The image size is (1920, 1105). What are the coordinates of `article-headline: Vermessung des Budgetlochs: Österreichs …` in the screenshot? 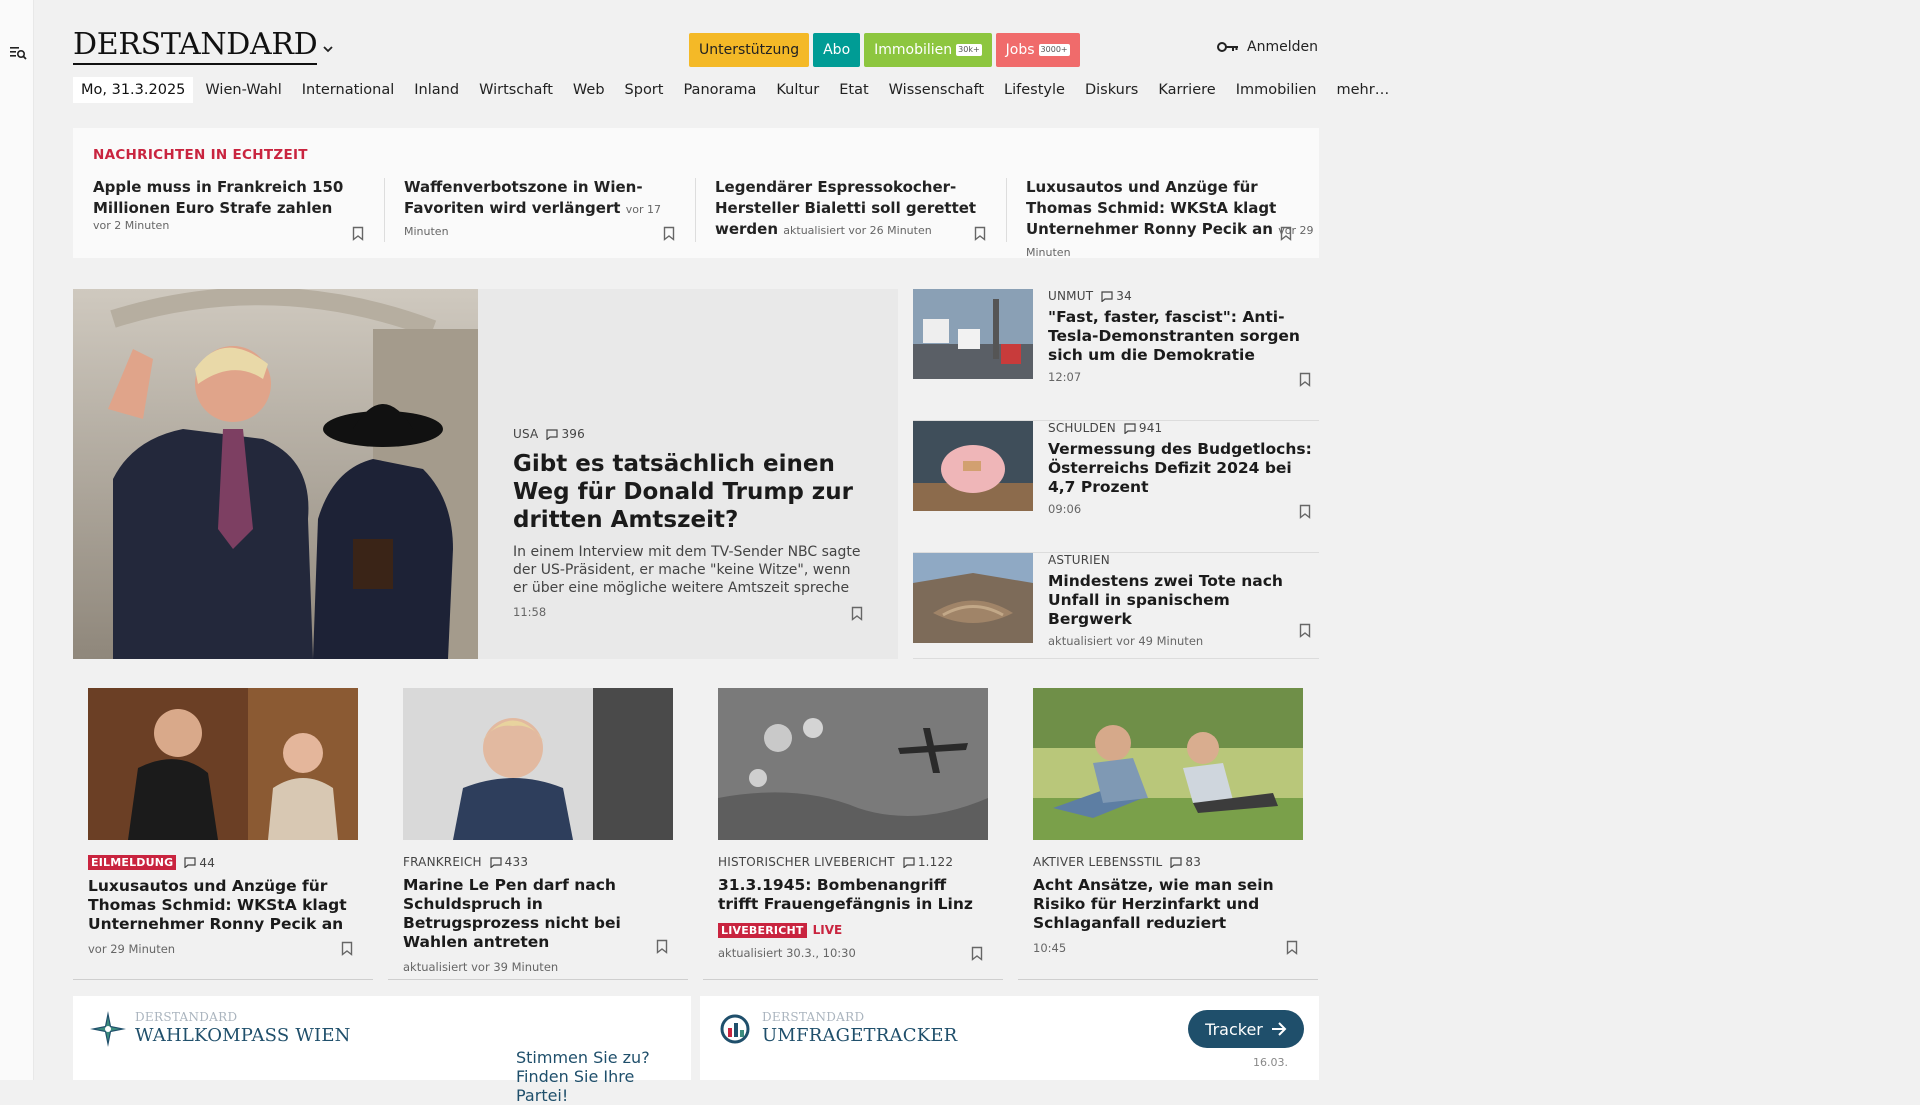 It's located at (1180, 468).